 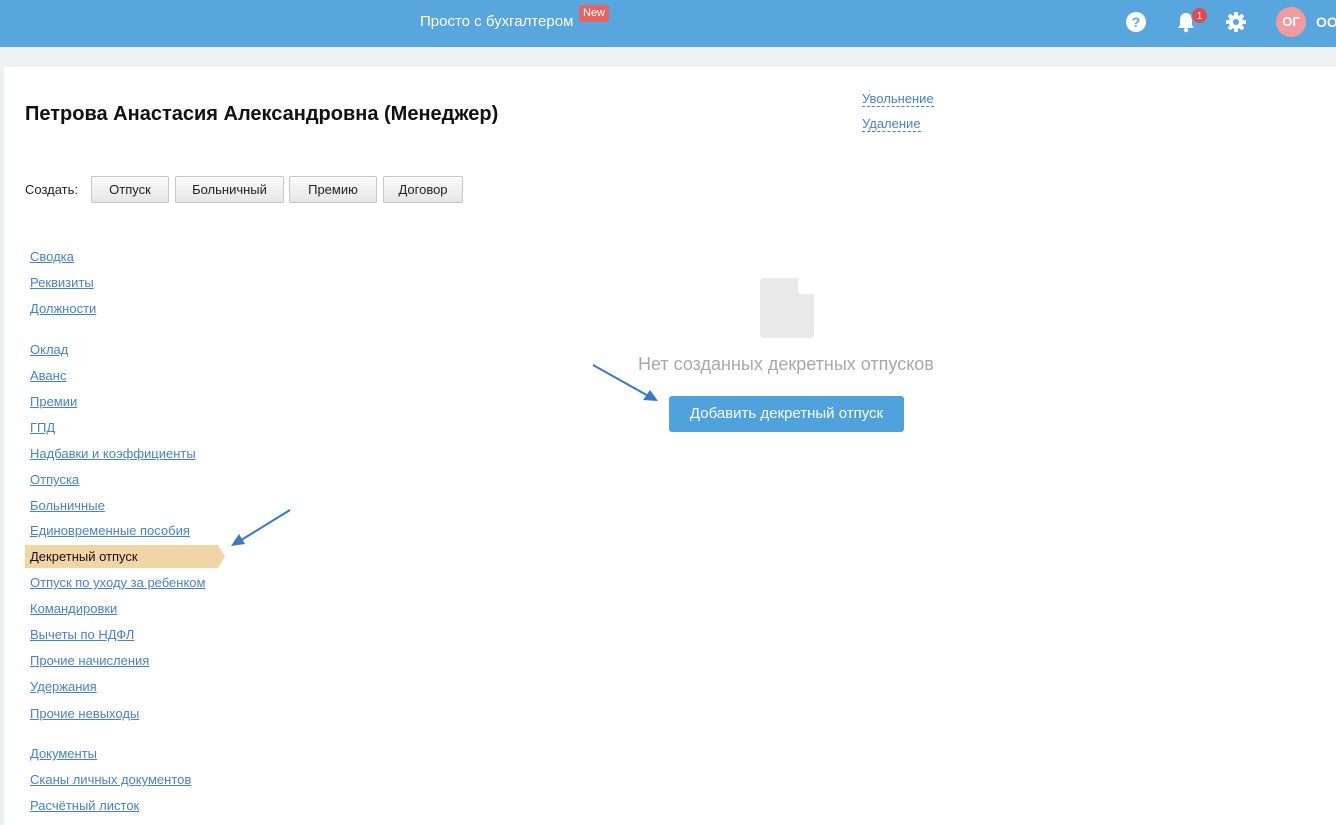 I want to click on nav-item-maternity-leave: Декретный отпуск, so click(x=125, y=556).